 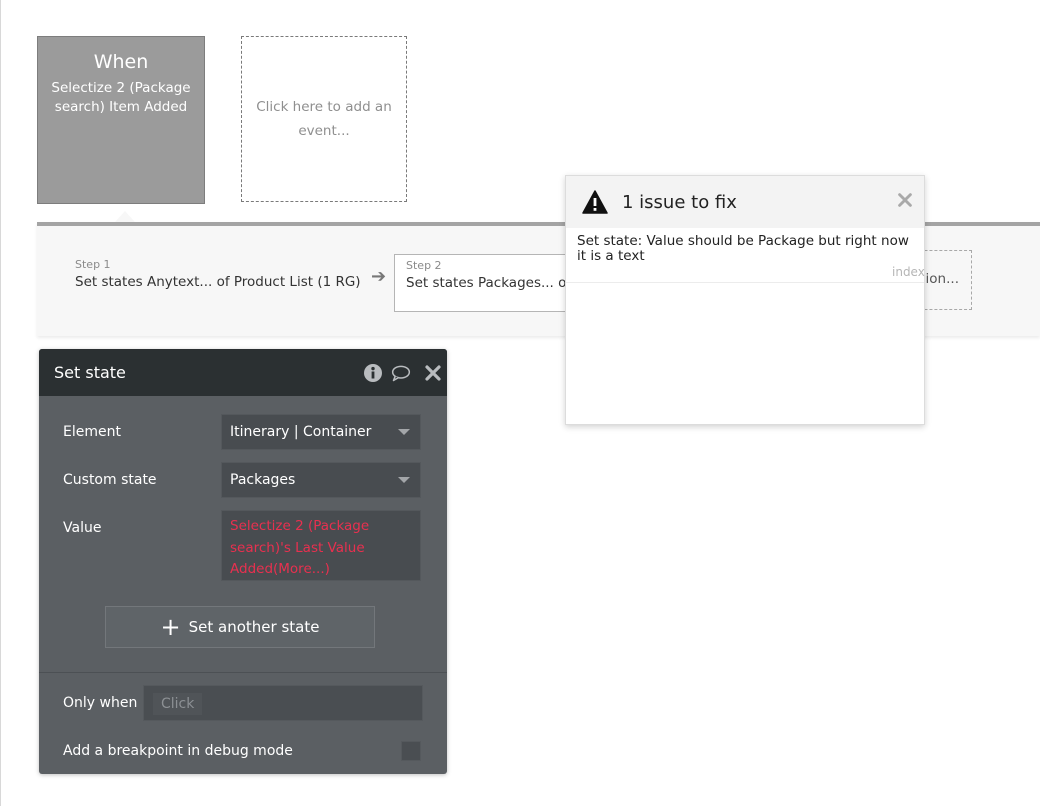 I want to click on only-when-label: Only when, so click(x=100, y=703).